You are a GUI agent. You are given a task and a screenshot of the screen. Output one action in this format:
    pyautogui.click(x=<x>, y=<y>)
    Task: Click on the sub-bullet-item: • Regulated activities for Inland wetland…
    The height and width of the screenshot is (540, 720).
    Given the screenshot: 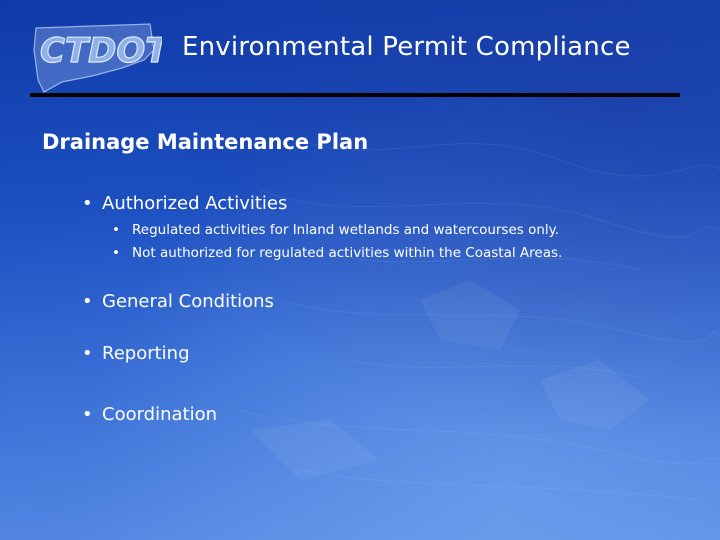 What is the action you would take?
    pyautogui.click(x=335, y=230)
    